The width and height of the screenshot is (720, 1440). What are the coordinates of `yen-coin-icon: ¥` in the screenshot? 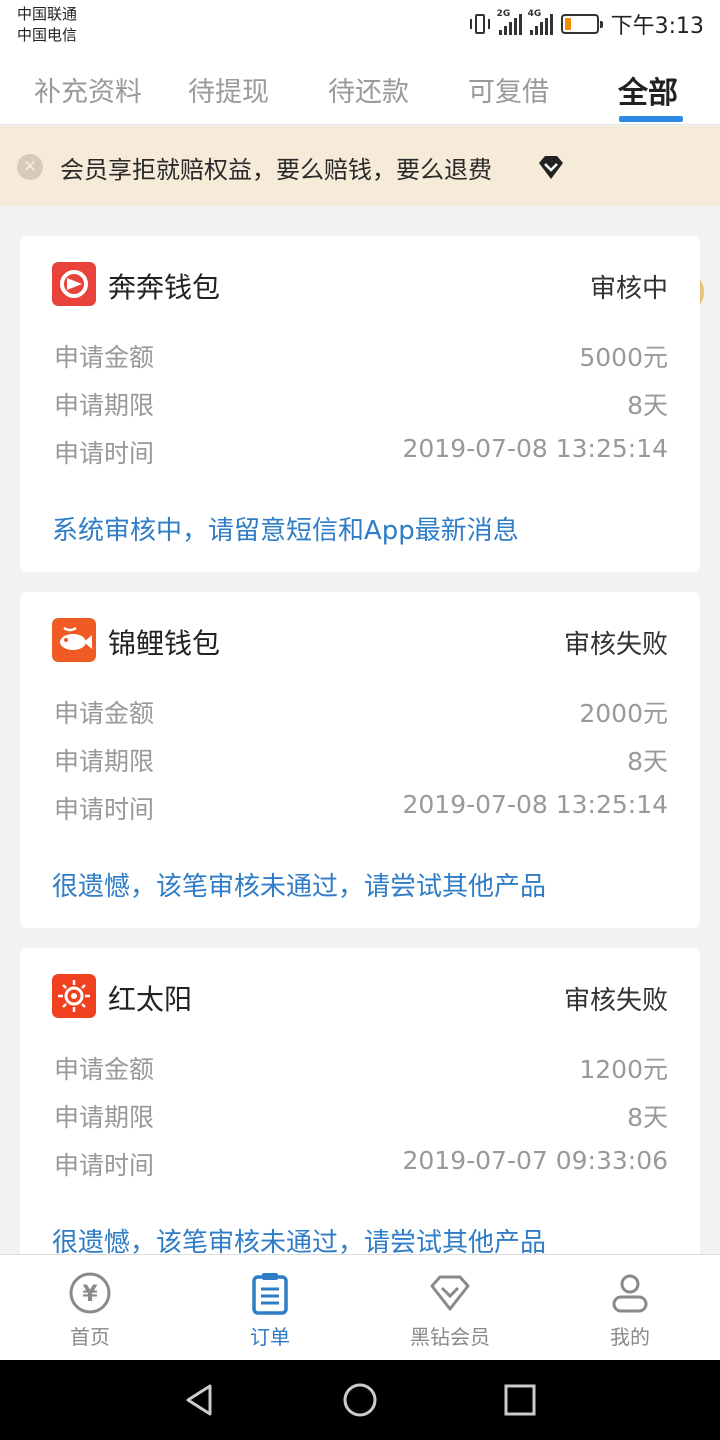 It's located at (90, 1293).